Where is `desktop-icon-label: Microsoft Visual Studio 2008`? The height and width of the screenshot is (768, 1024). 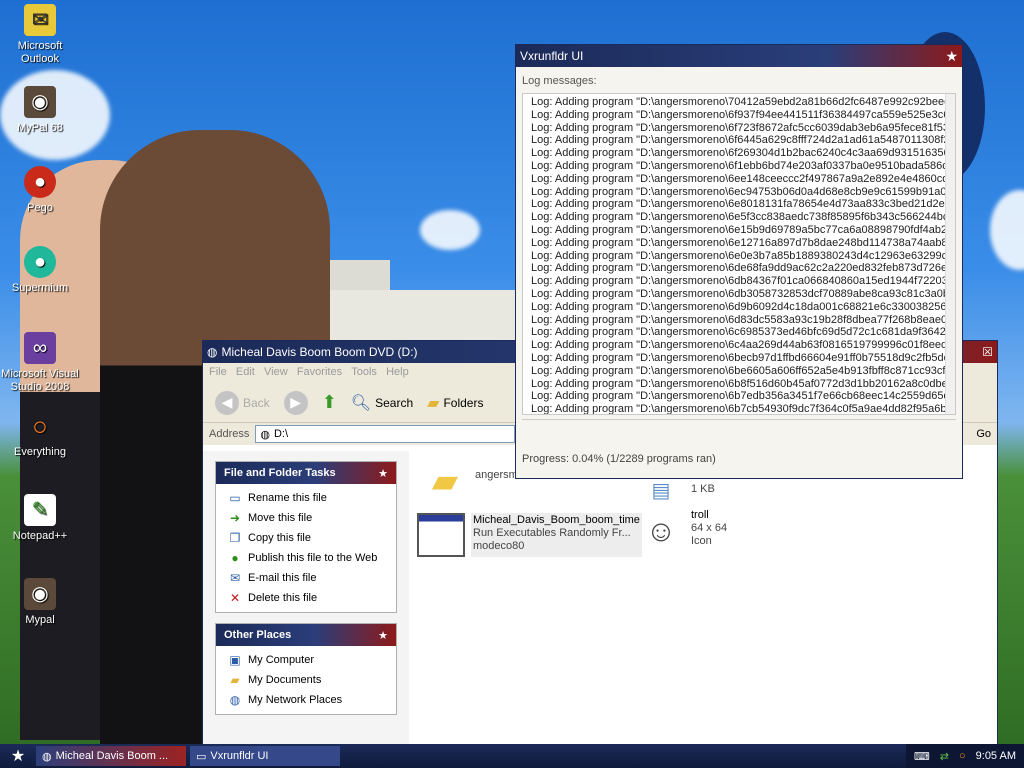
desktop-icon-label: Microsoft Visual Studio 2008 is located at coordinates (40, 380).